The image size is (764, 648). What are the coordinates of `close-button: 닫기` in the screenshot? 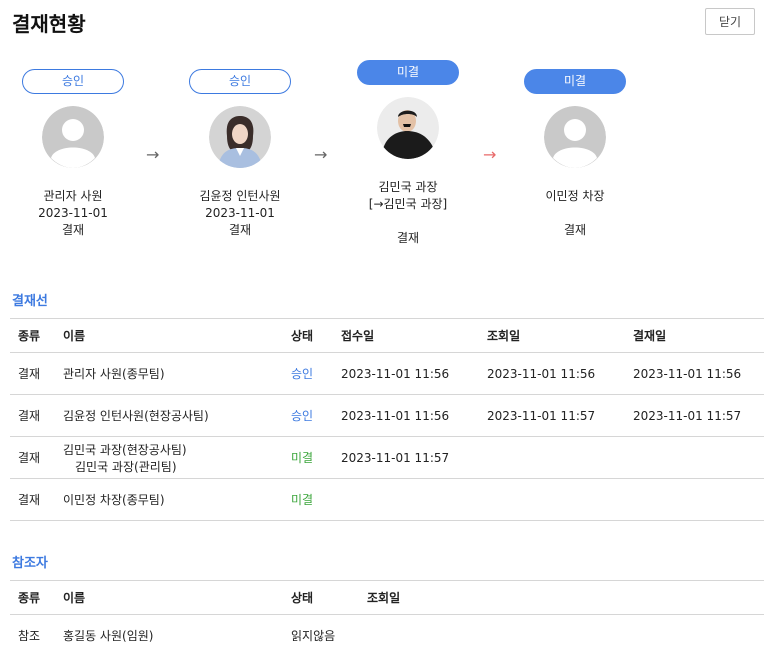 It's located at (730, 21).